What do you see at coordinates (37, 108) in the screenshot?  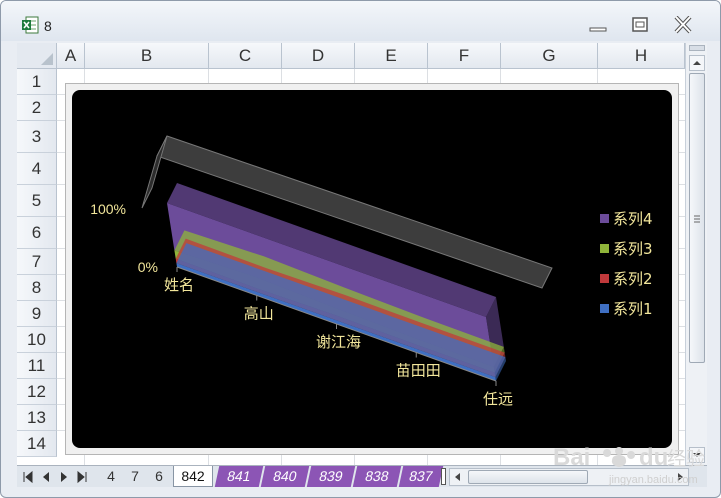 I see `row-header-2: 2` at bounding box center [37, 108].